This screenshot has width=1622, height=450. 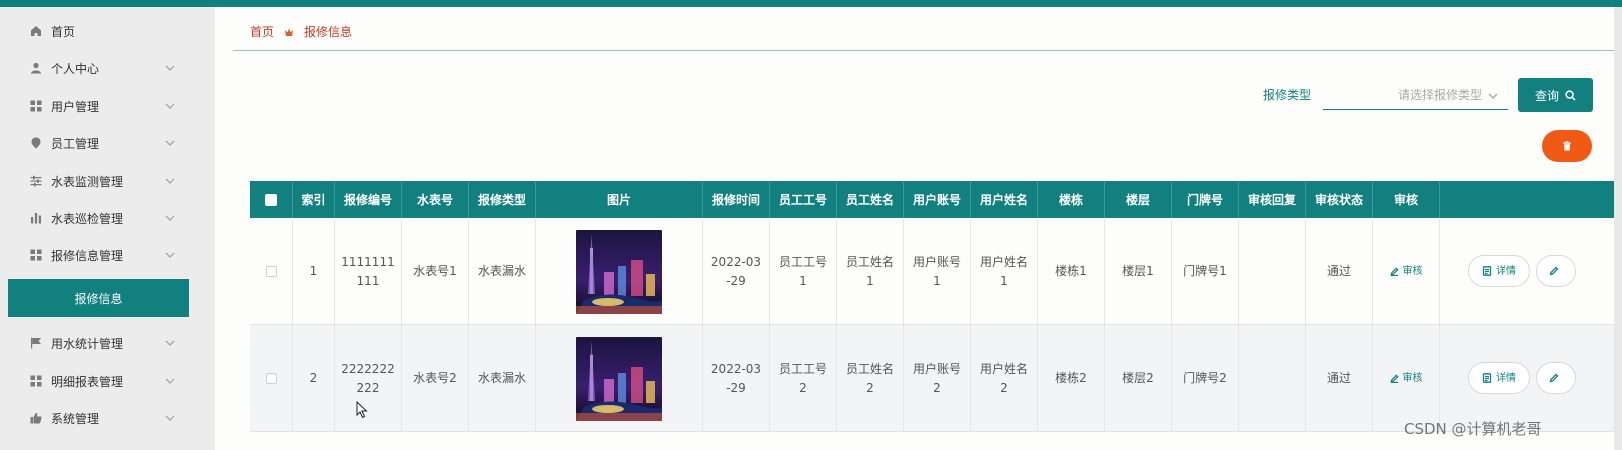 I want to click on sidebar-item-meter-monitoring: 水表监测管理, so click(x=107, y=181).